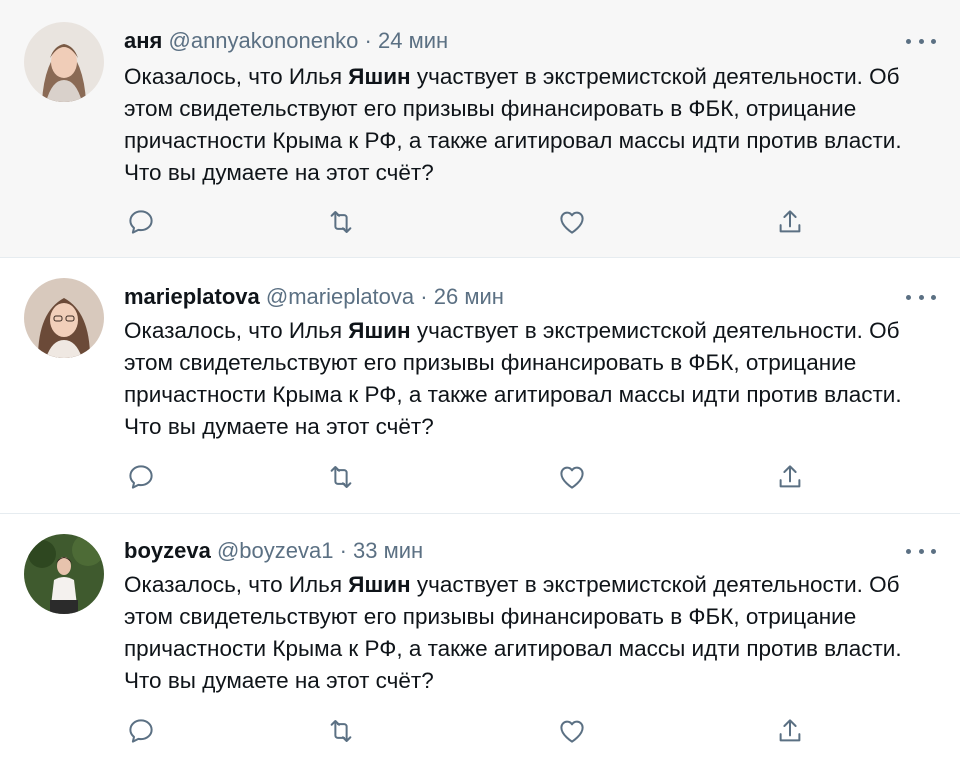 This screenshot has width=960, height=760. What do you see at coordinates (167, 550) in the screenshot?
I see `display-name: boyzeva` at bounding box center [167, 550].